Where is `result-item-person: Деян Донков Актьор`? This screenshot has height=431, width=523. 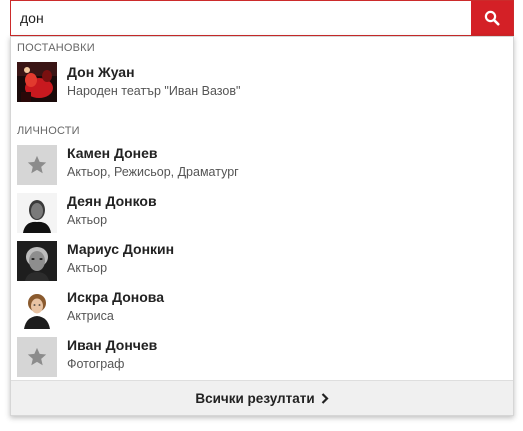
result-item-person: Деян Донков Актьор is located at coordinates (262, 215).